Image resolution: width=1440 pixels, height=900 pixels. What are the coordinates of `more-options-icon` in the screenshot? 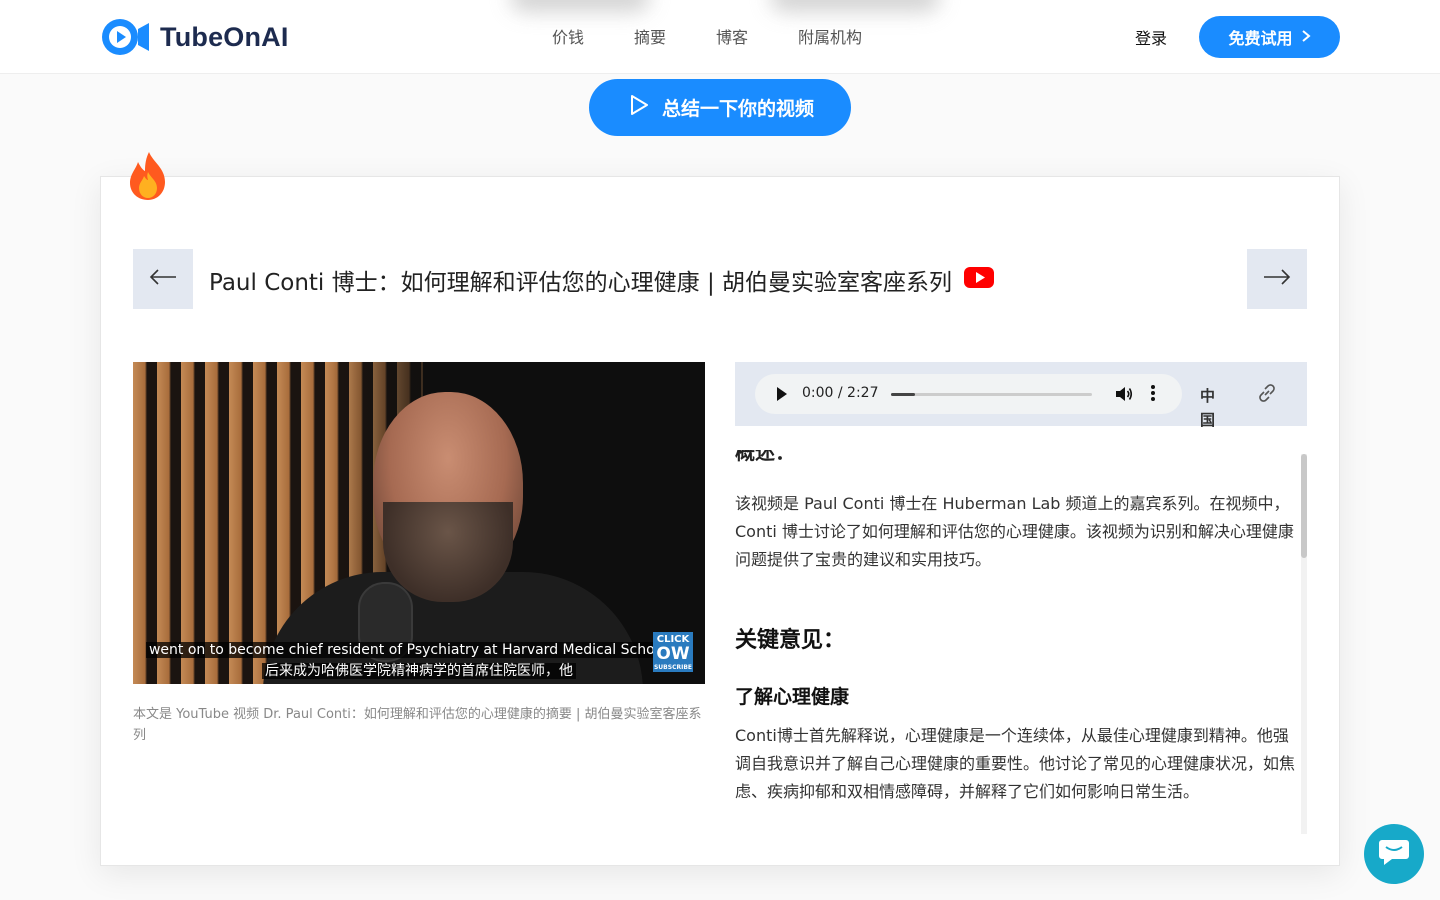 It's located at (1153, 395).